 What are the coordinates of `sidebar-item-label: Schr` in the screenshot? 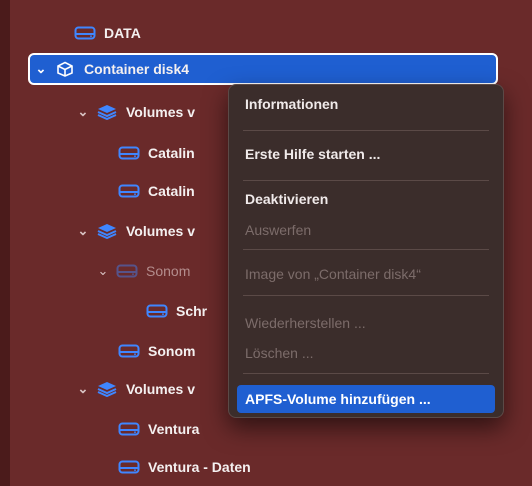 It's located at (192, 311).